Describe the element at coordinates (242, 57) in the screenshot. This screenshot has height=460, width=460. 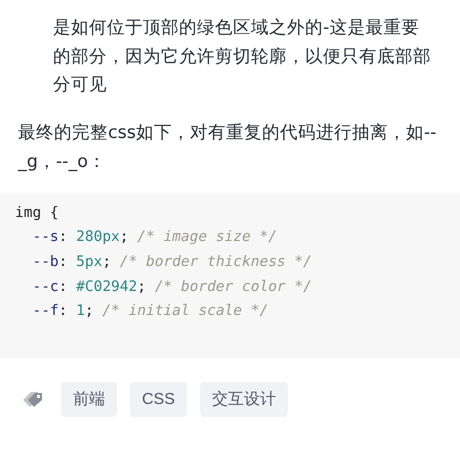
I see `list-item-text: 是如何位于顶部的绿色区域之外的-这是最重要的部分，因为它允许剪切轮廓，以便只有底部部分可见` at that location.